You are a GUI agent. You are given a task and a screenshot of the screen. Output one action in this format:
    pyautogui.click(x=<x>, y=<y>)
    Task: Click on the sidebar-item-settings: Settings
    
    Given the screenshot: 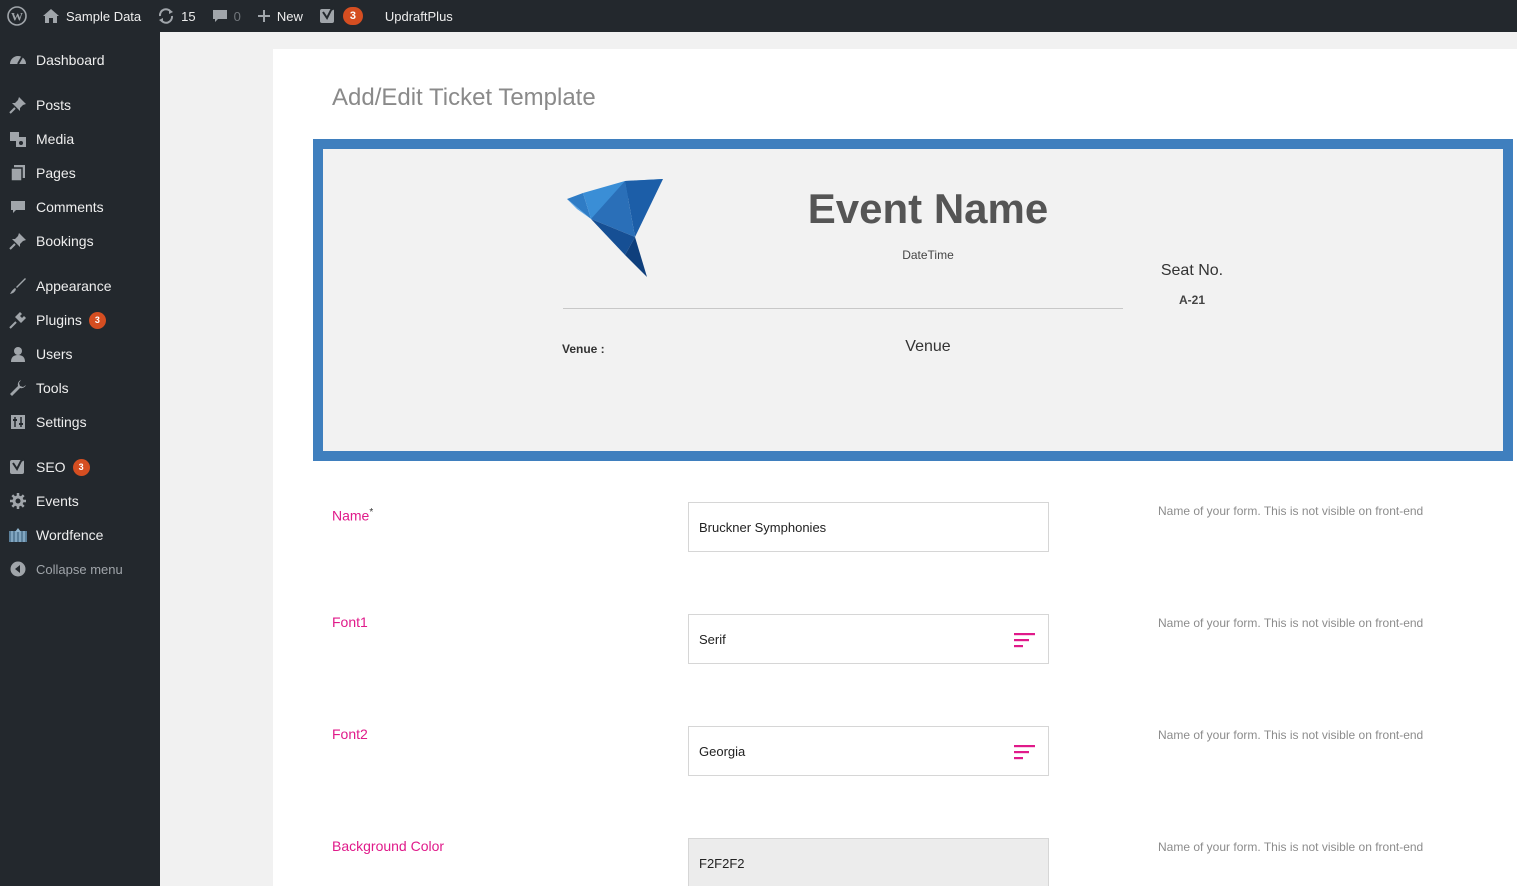 What is the action you would take?
    pyautogui.click(x=80, y=422)
    